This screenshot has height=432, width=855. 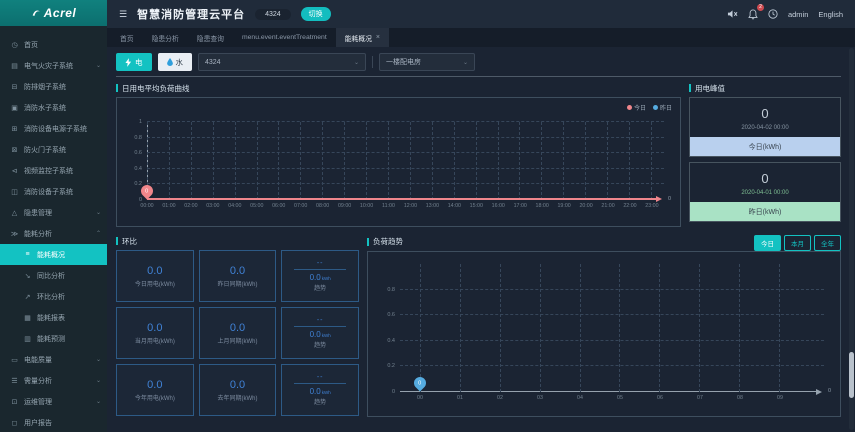 What do you see at coordinates (851, 239) in the screenshot?
I see `page-scrollbar` at bounding box center [851, 239].